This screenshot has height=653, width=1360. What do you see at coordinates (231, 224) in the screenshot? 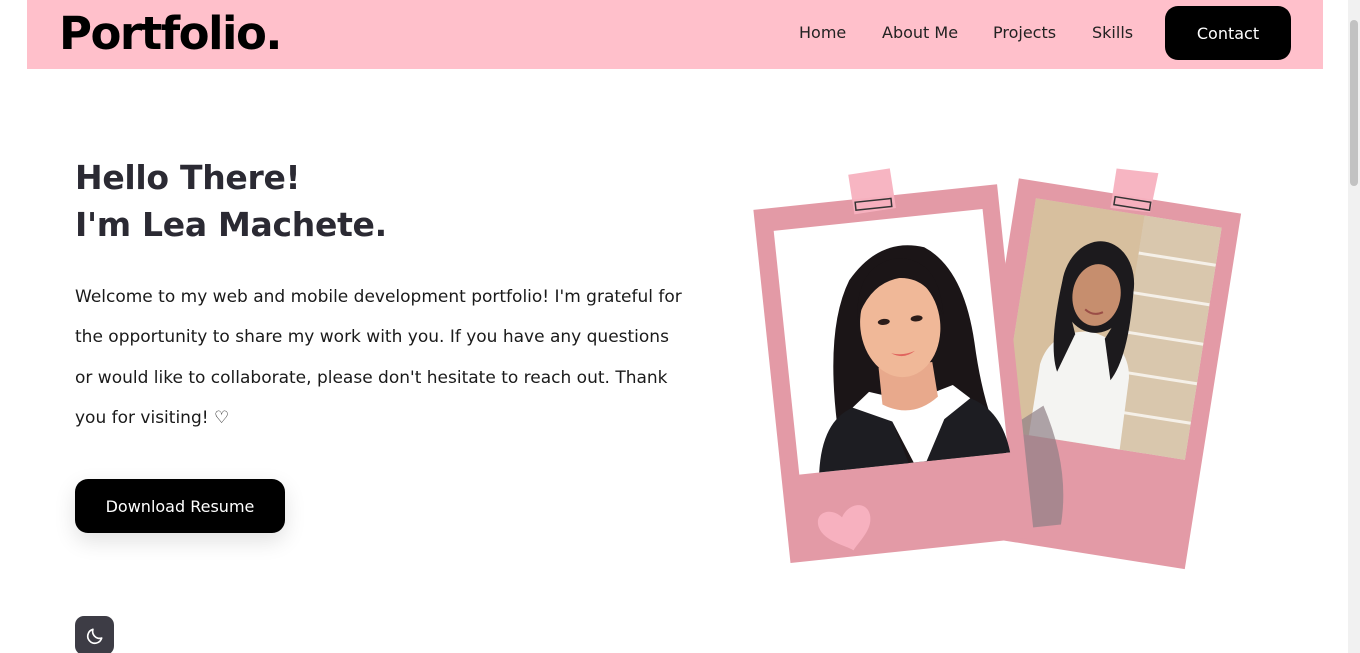
I see `hero-name: I'm Lea Machete.` at bounding box center [231, 224].